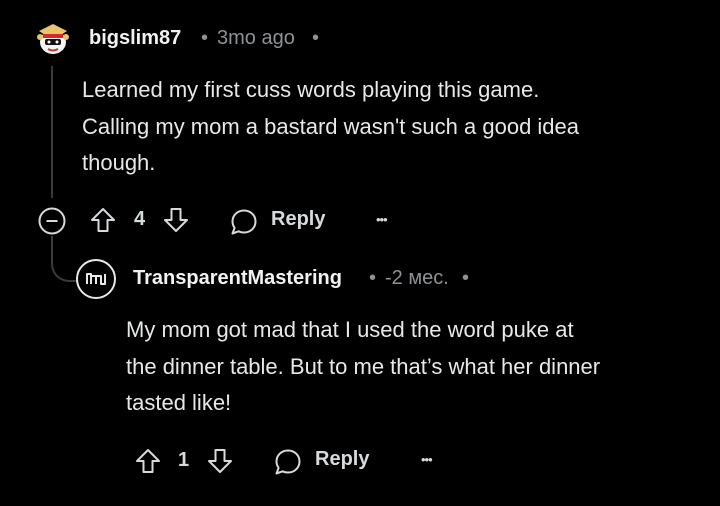 The height and width of the screenshot is (506, 720). What do you see at coordinates (119, 162) in the screenshot?
I see `comment-text-line: though.` at bounding box center [119, 162].